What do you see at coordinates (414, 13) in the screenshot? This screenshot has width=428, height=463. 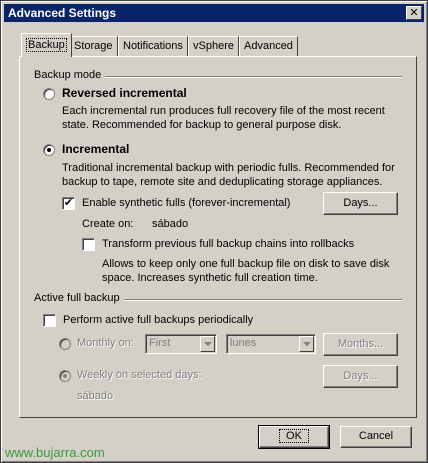 I see `close-icon: ✕` at bounding box center [414, 13].